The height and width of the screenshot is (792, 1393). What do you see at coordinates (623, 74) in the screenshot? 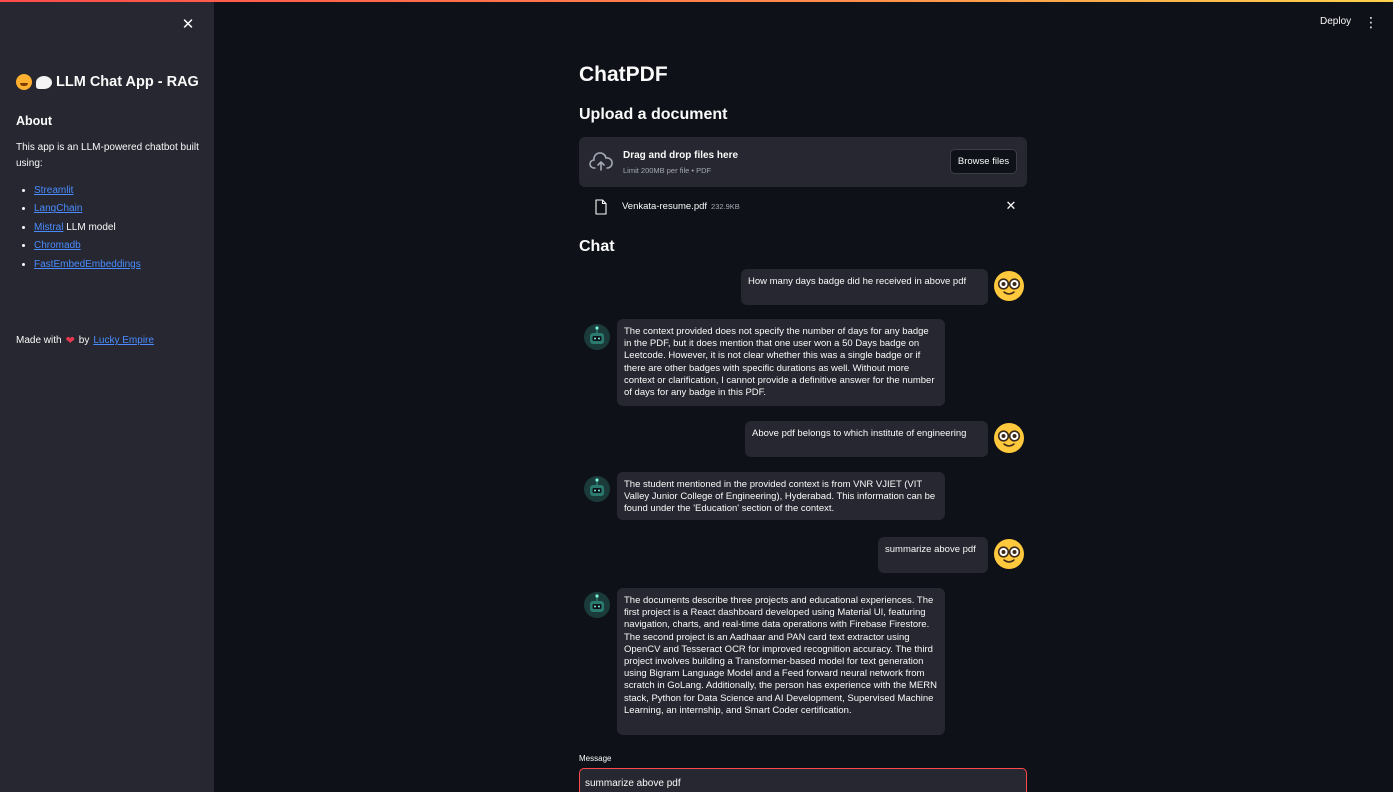
I see `page-title: ChatPDF` at bounding box center [623, 74].